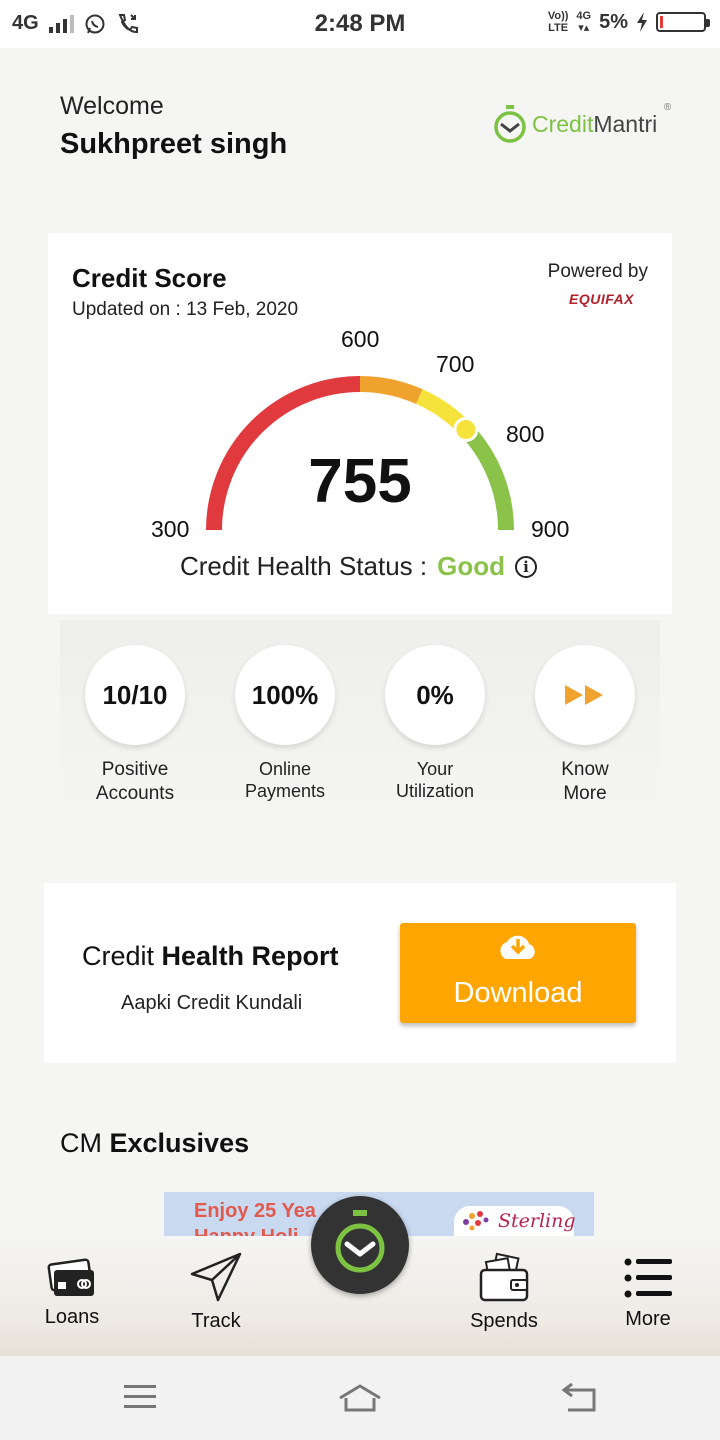 Image resolution: width=720 pixels, height=1440 pixels. I want to click on tick-900: 900, so click(550, 529).